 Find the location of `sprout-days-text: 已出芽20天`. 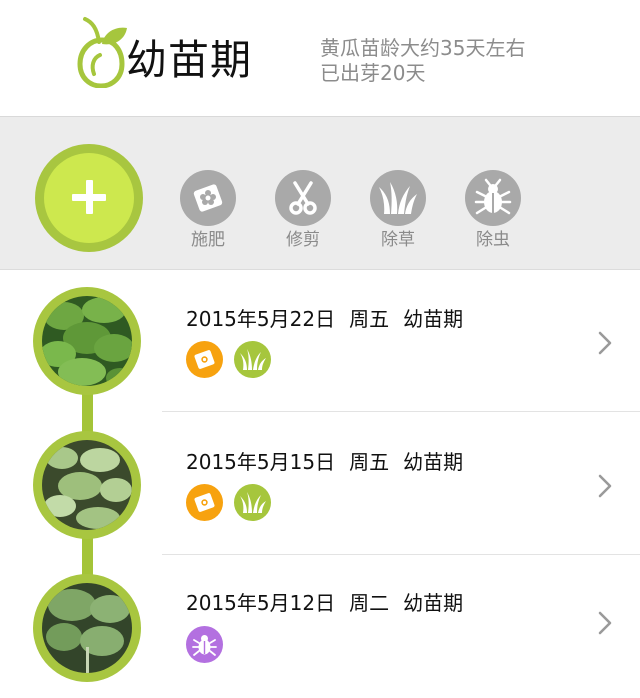

sprout-days-text: 已出芽20天 is located at coordinates (373, 73).